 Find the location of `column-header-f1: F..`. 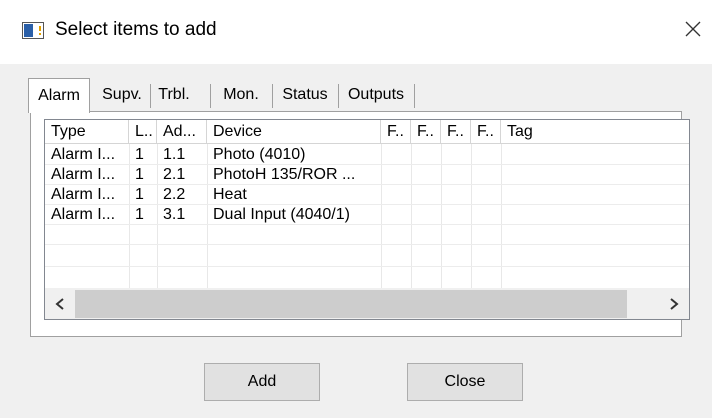

column-header-f1: F.. is located at coordinates (396, 132).